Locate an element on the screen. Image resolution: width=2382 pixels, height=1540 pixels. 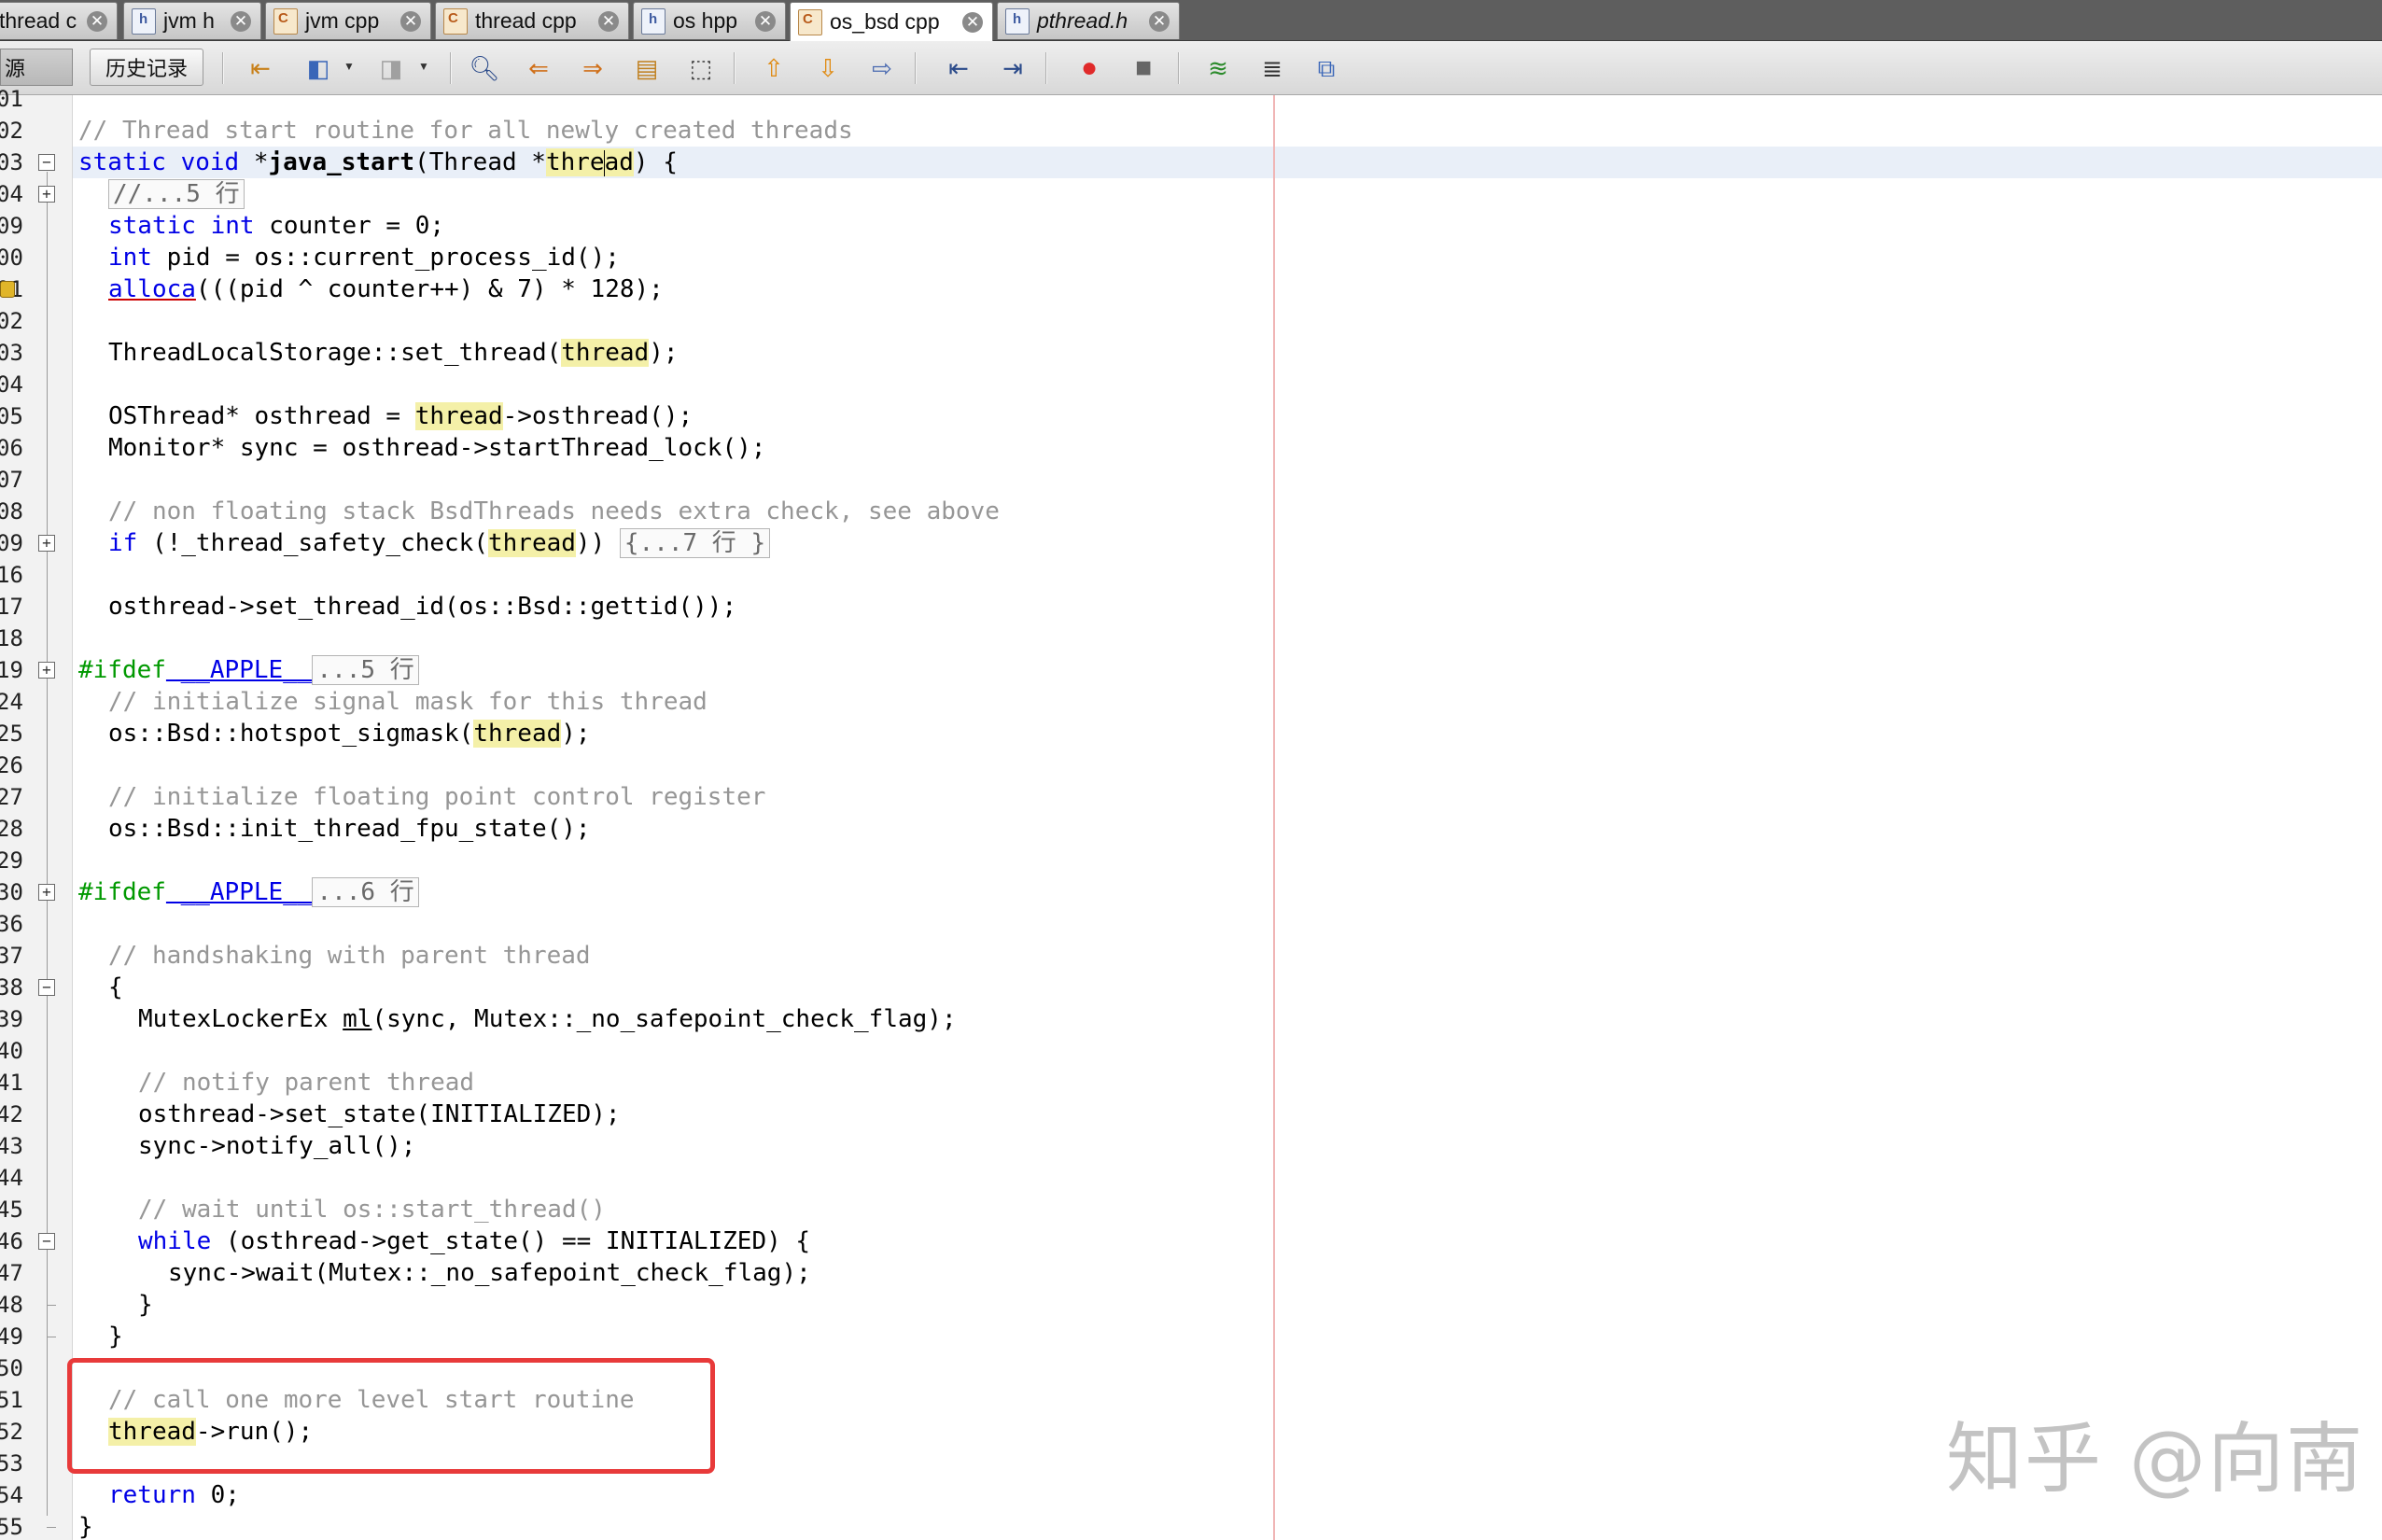
preprocessor-directive: #ifdef is located at coordinates (122, 892).